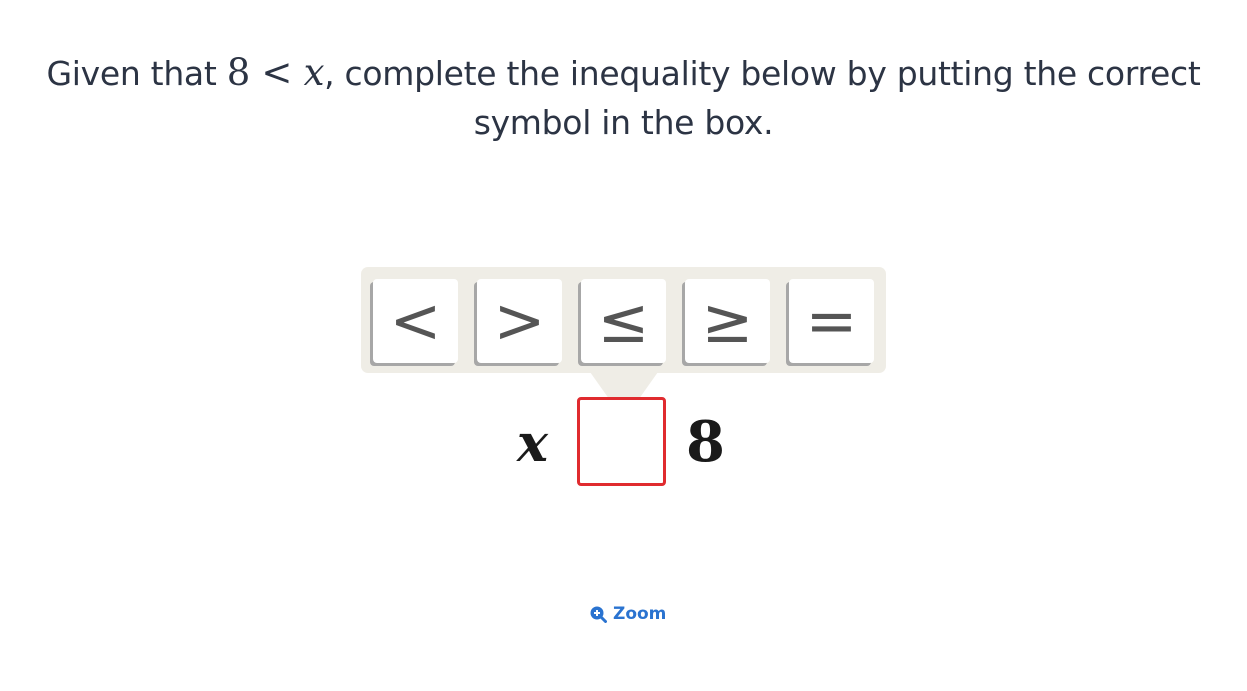 Image resolution: width=1247 pixels, height=691 pixels. I want to click on question-prefix: Given that, so click(136, 73).